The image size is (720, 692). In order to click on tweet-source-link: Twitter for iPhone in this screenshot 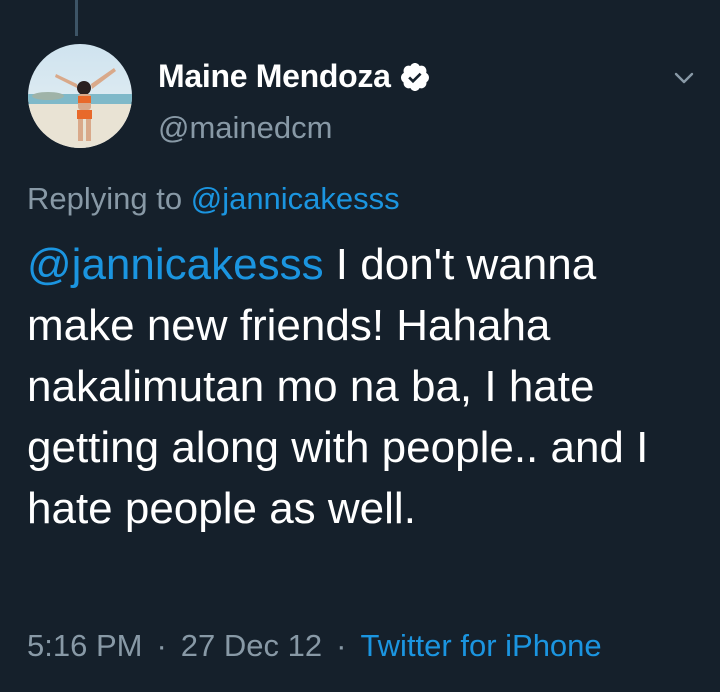, I will do `click(480, 645)`.